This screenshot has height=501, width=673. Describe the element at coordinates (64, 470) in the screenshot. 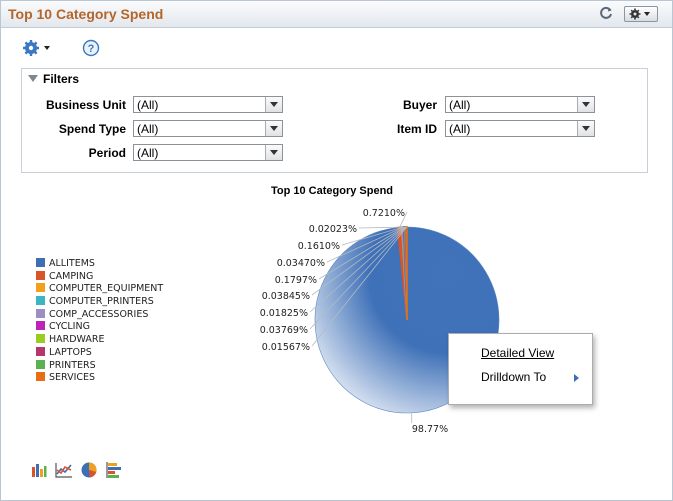

I see `line-chart-icon` at that location.